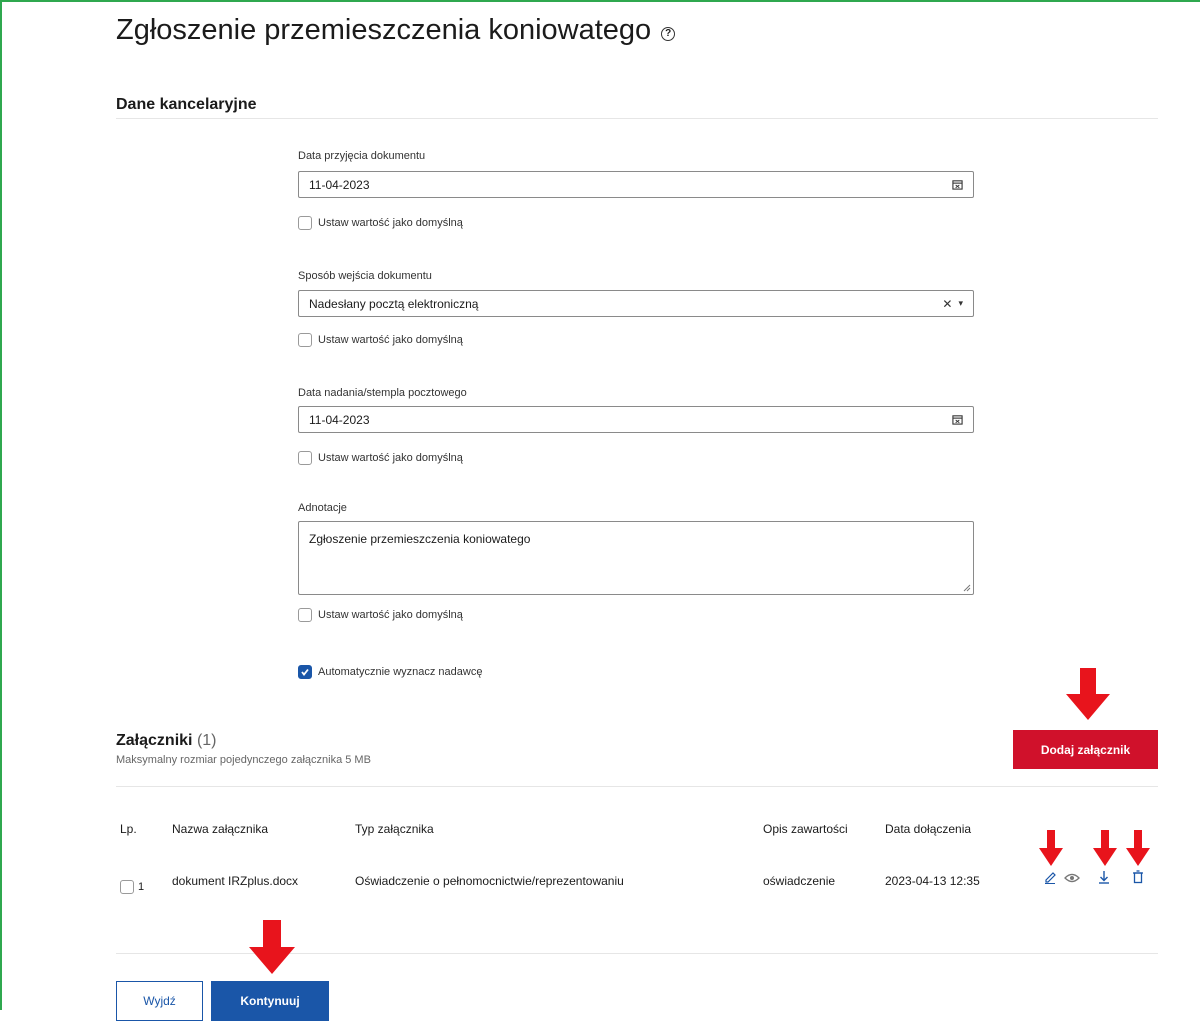 This screenshot has width=1200, height=1021. Describe the element at coordinates (420, 539) in the screenshot. I see `annotations-value: Zgłoszenie przemieszczenia koniowatego` at that location.